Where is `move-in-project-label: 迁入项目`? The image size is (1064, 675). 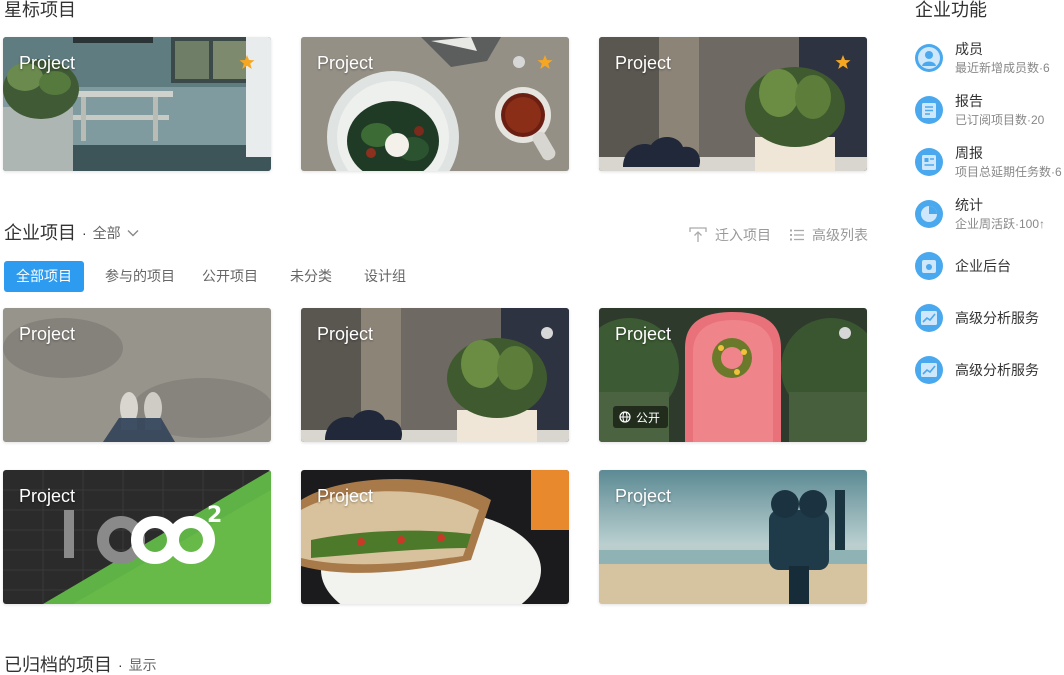
move-in-project-label: 迁入项目 is located at coordinates (743, 235).